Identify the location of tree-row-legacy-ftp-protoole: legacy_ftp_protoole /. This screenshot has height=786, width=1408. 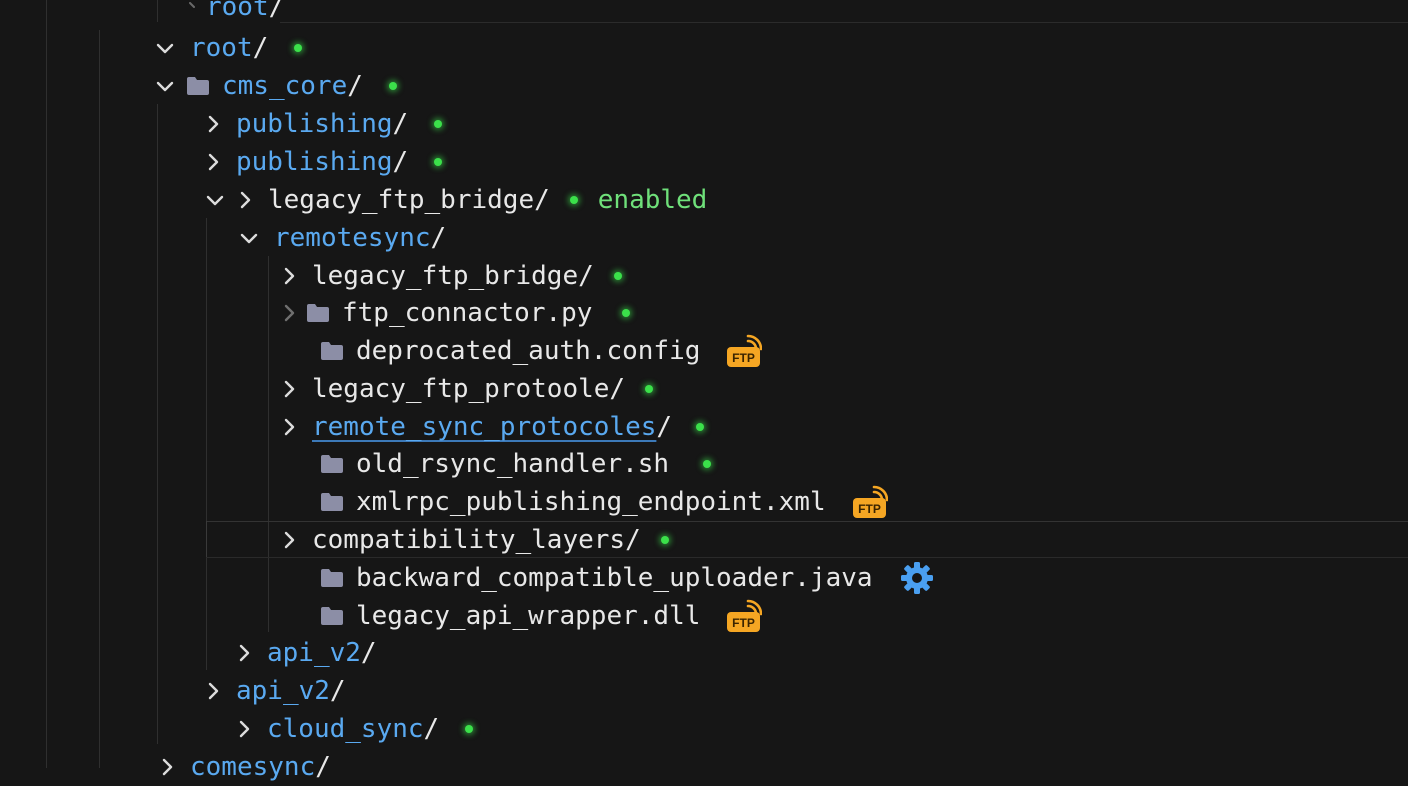
(466, 389).